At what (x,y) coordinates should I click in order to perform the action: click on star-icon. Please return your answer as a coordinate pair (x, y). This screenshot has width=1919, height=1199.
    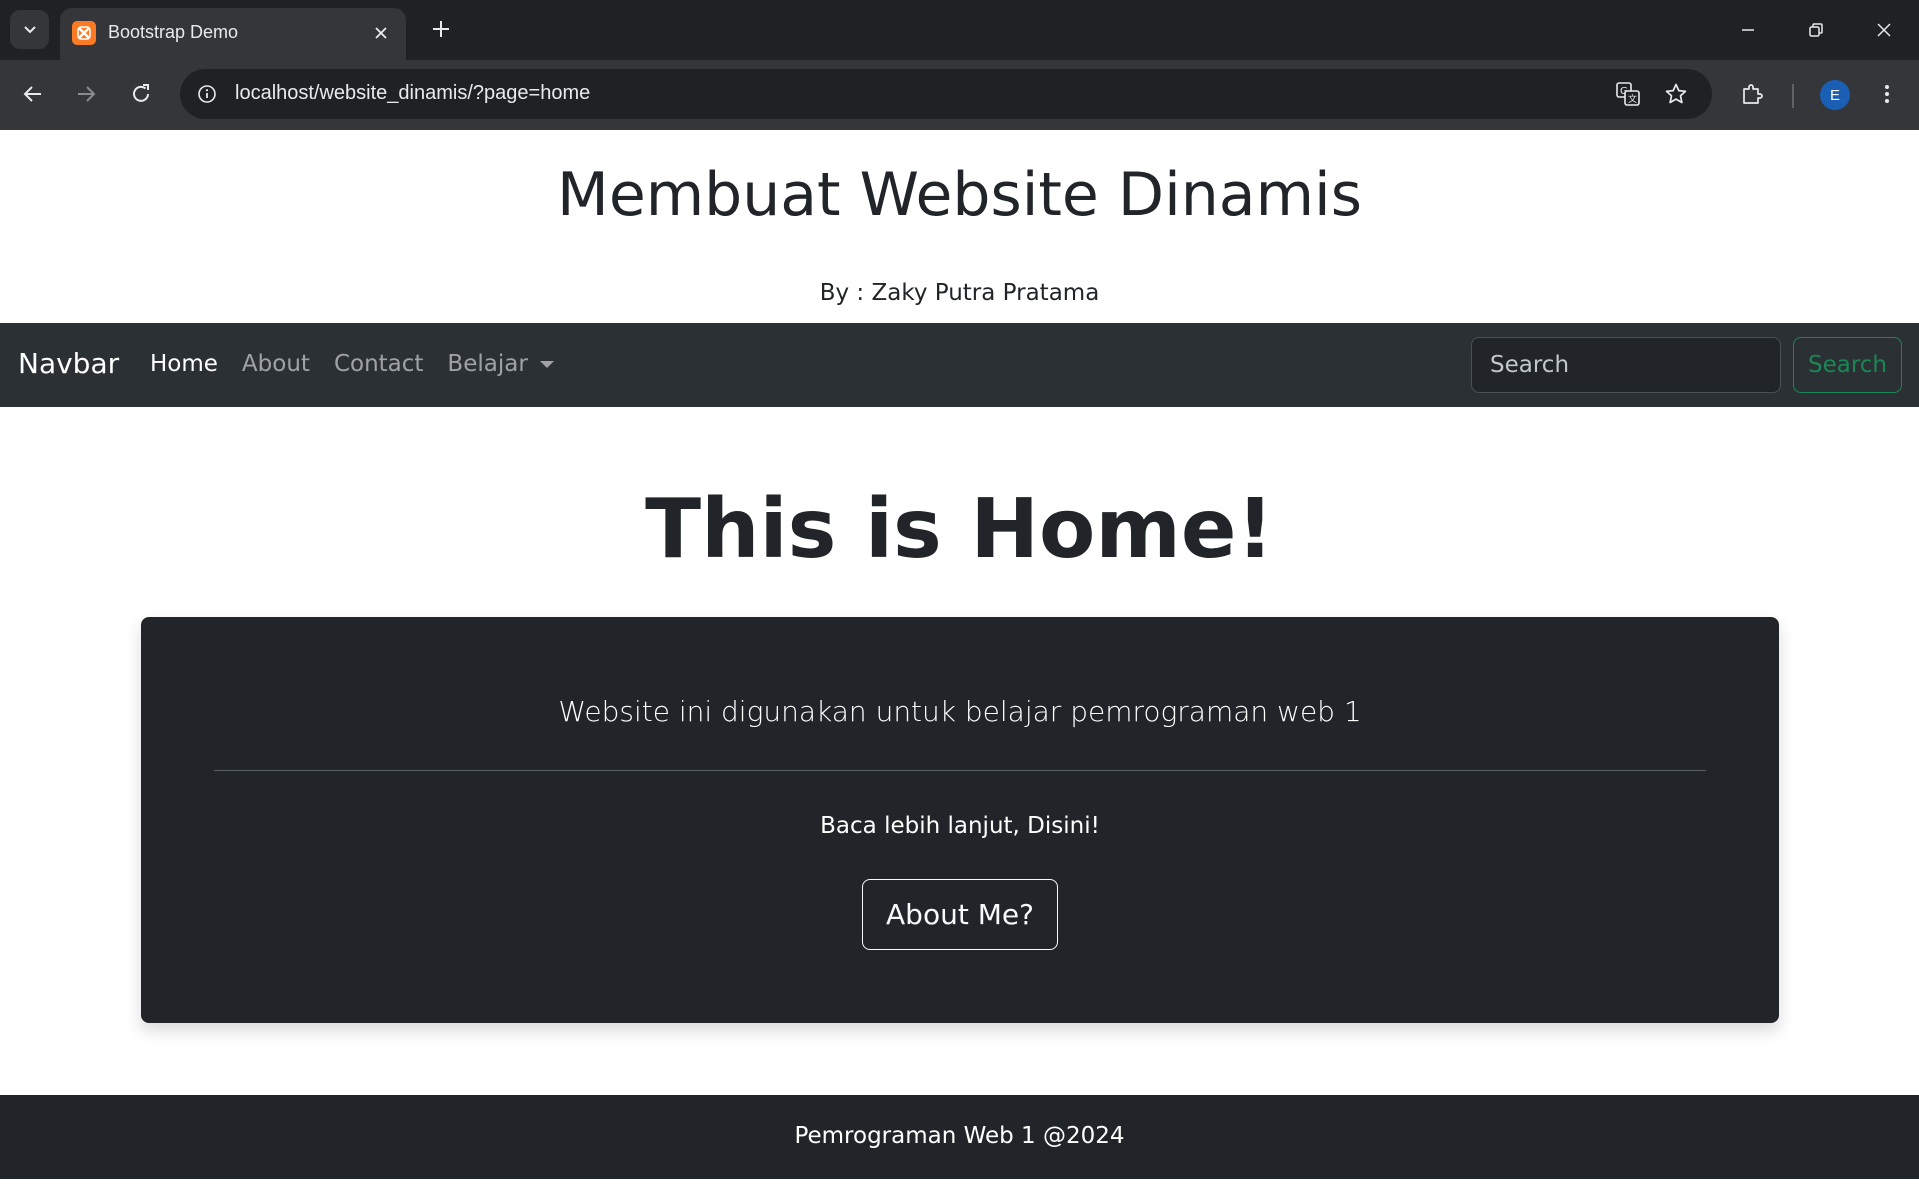
    Looking at the image, I should click on (1676, 93).